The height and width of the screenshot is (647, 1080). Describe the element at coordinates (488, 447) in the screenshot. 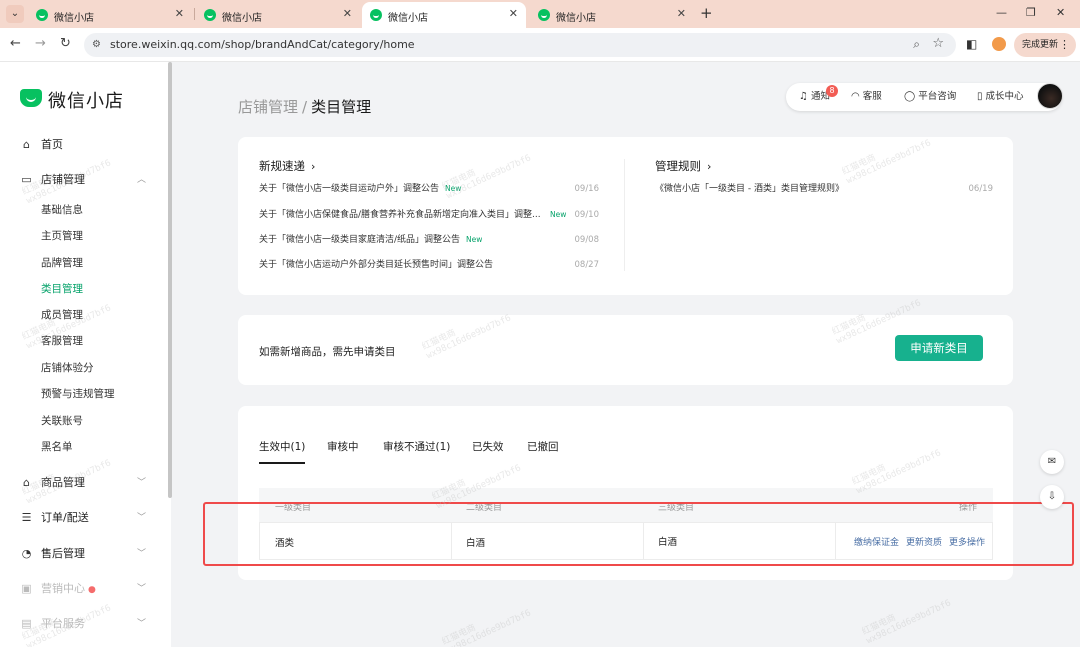

I see `tab-expired: 已失效` at that location.